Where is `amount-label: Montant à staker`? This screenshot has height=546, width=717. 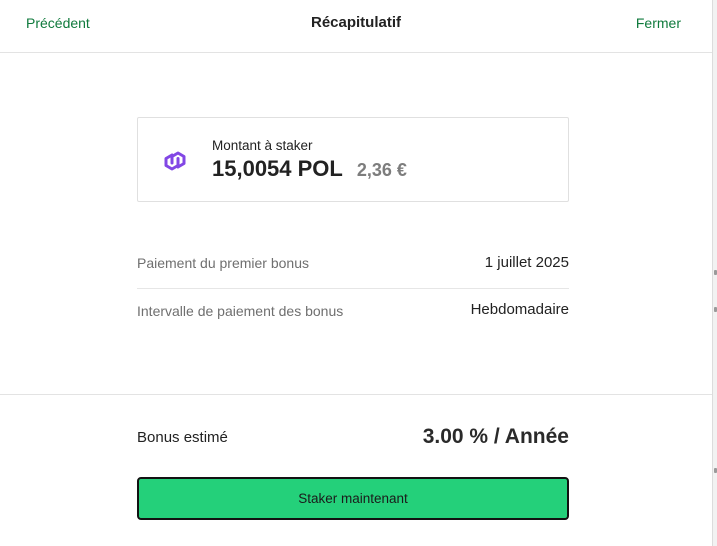
amount-label: Montant à staker is located at coordinates (262, 145).